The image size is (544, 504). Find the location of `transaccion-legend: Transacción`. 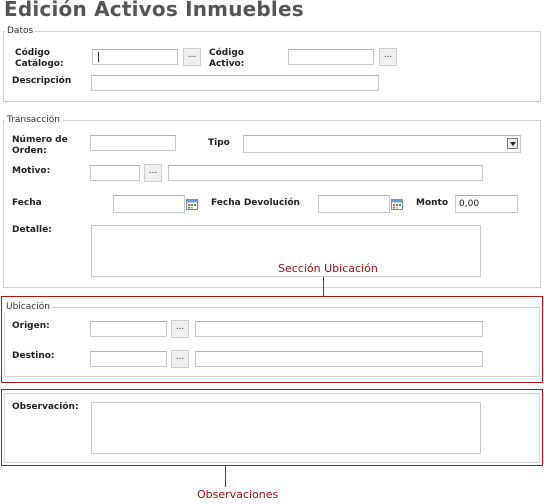

transaccion-legend: Transacción is located at coordinates (33, 120).